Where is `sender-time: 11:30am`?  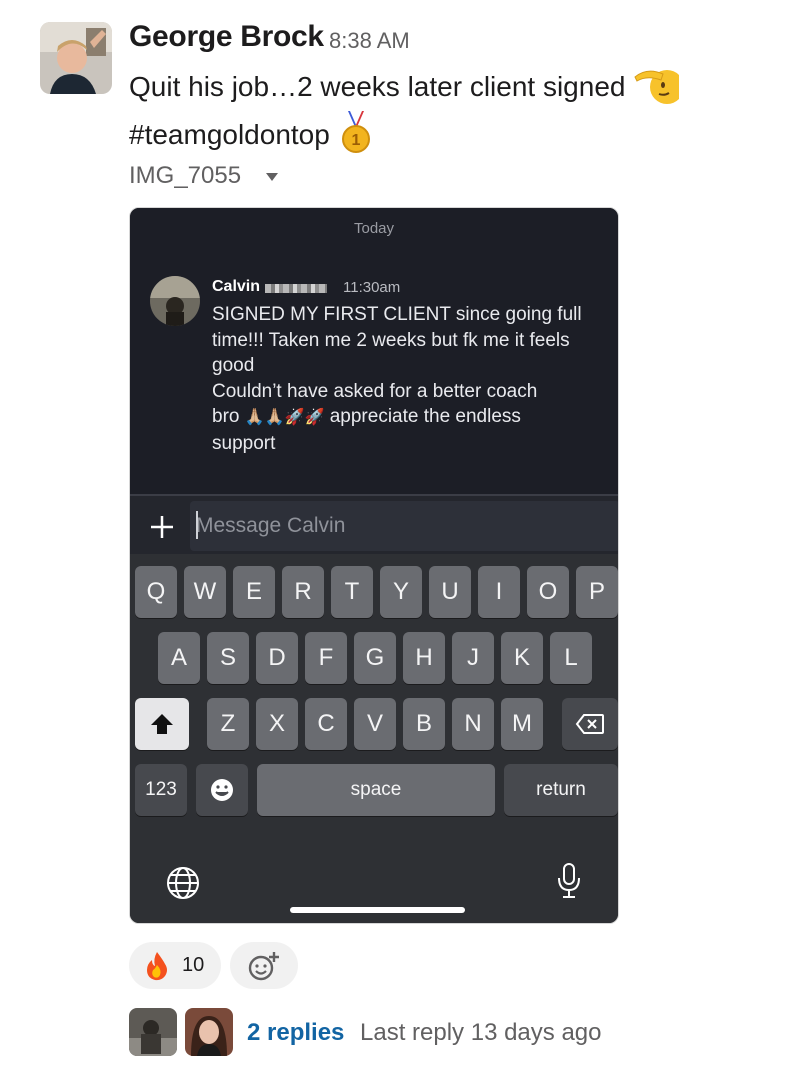
sender-time: 11:30am is located at coordinates (372, 287).